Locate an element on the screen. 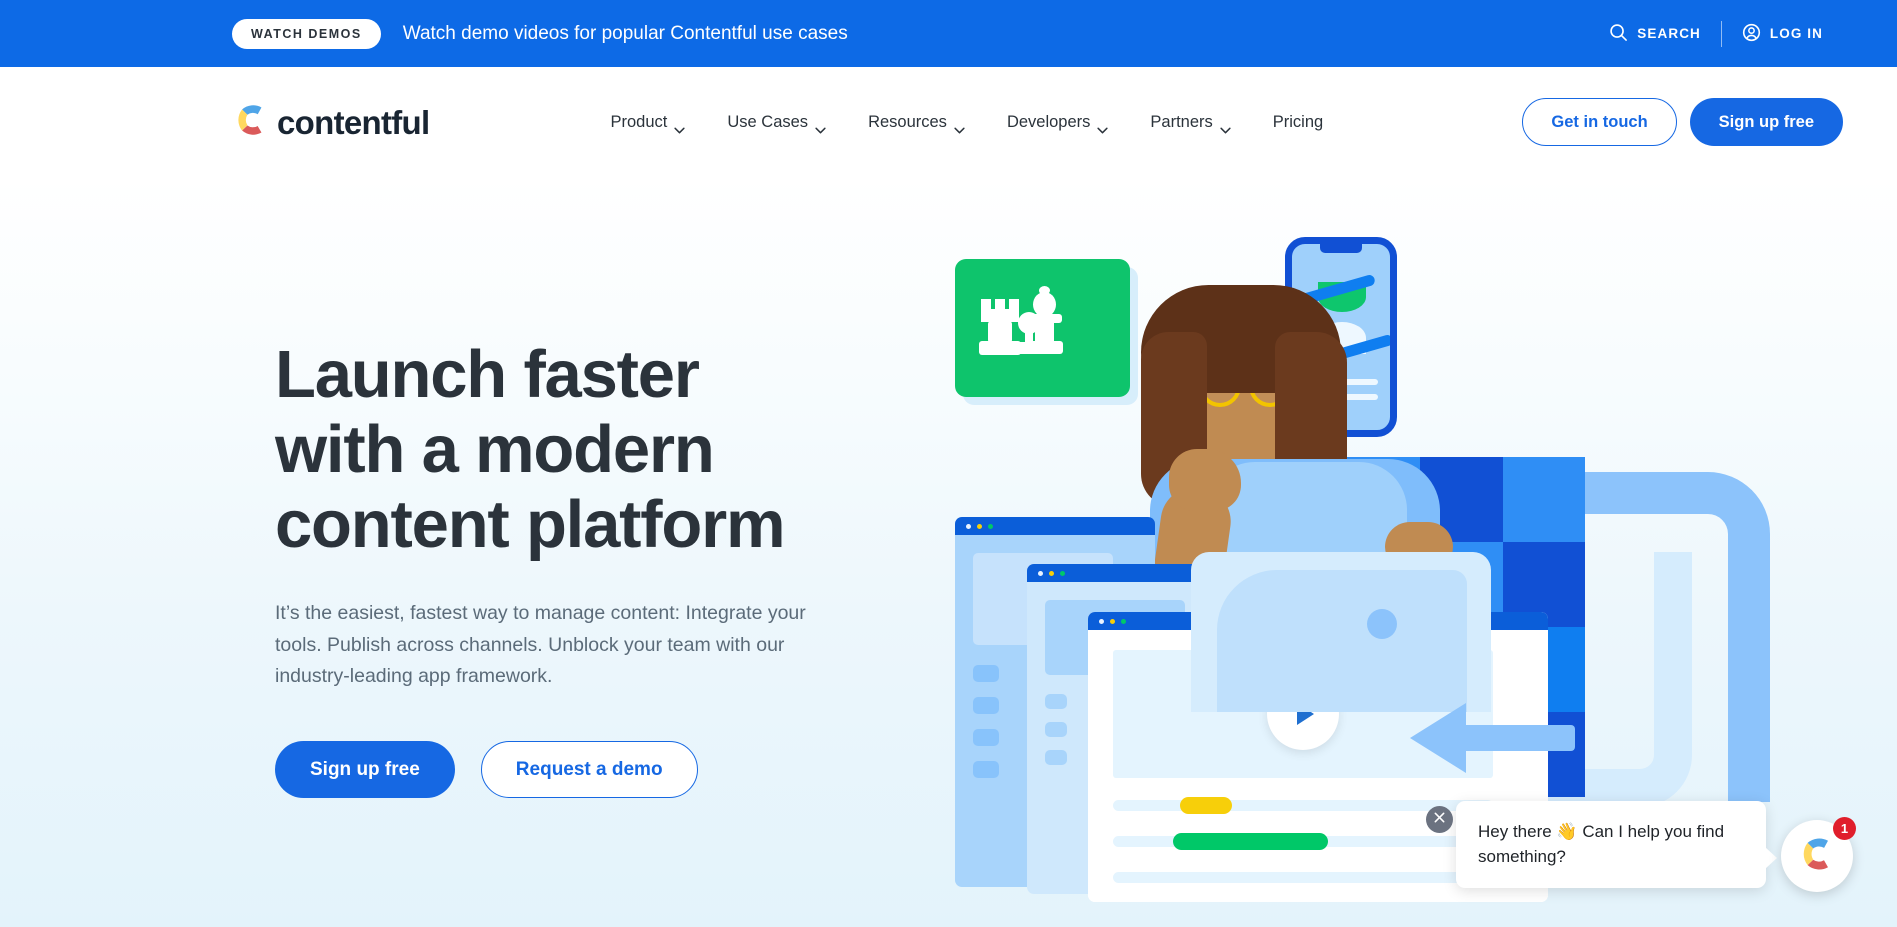 The height and width of the screenshot is (927, 1897). arrow-left-icon is located at coordinates (1438, 738).